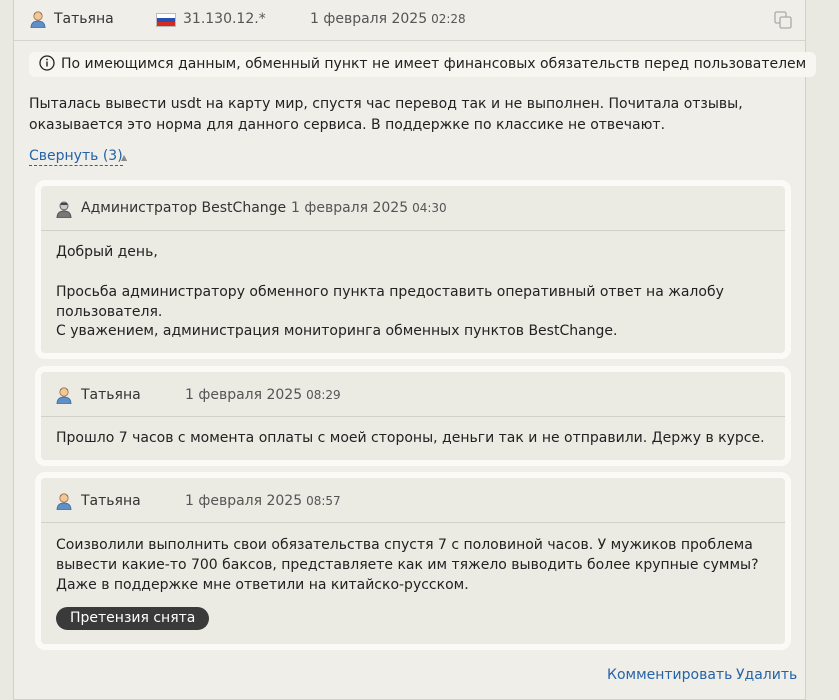 Image resolution: width=839 pixels, height=700 pixels. I want to click on russia-flag-icon, so click(166, 20).